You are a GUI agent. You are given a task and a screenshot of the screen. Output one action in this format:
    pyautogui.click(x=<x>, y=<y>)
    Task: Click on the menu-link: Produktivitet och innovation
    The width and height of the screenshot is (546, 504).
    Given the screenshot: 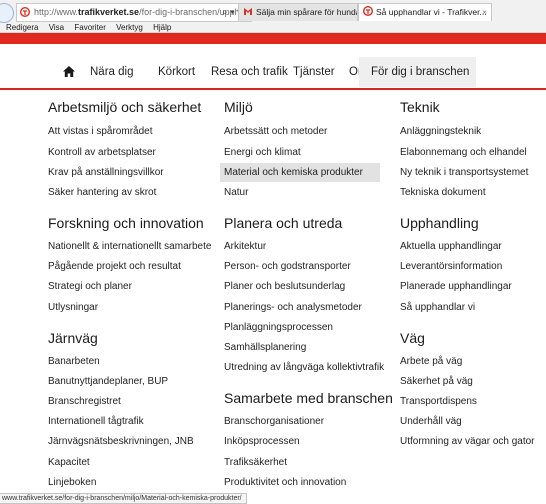 What is the action you would take?
    pyautogui.click(x=285, y=482)
    